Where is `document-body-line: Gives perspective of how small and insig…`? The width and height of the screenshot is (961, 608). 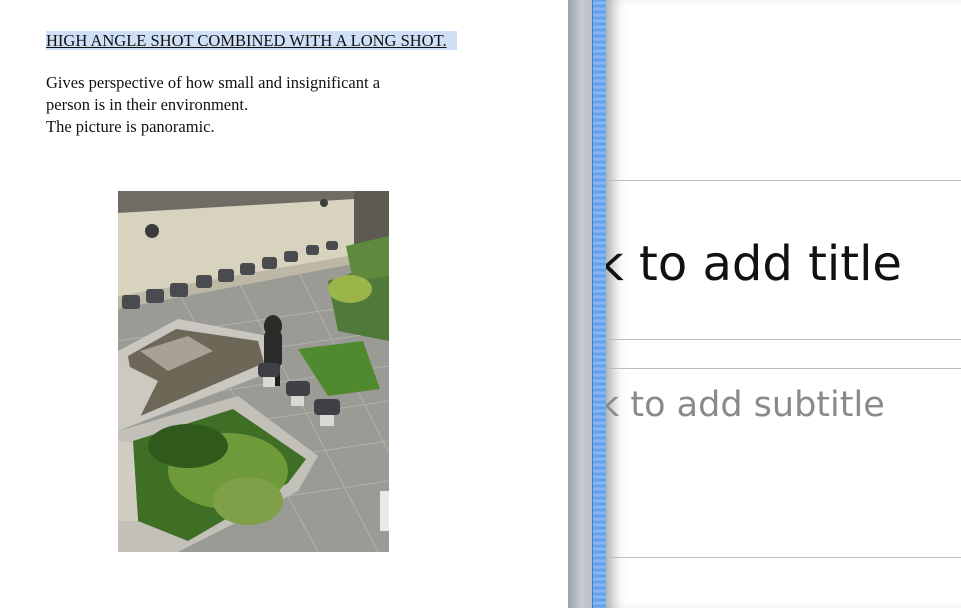 document-body-line: Gives perspective of how small and insig… is located at coordinates (213, 82).